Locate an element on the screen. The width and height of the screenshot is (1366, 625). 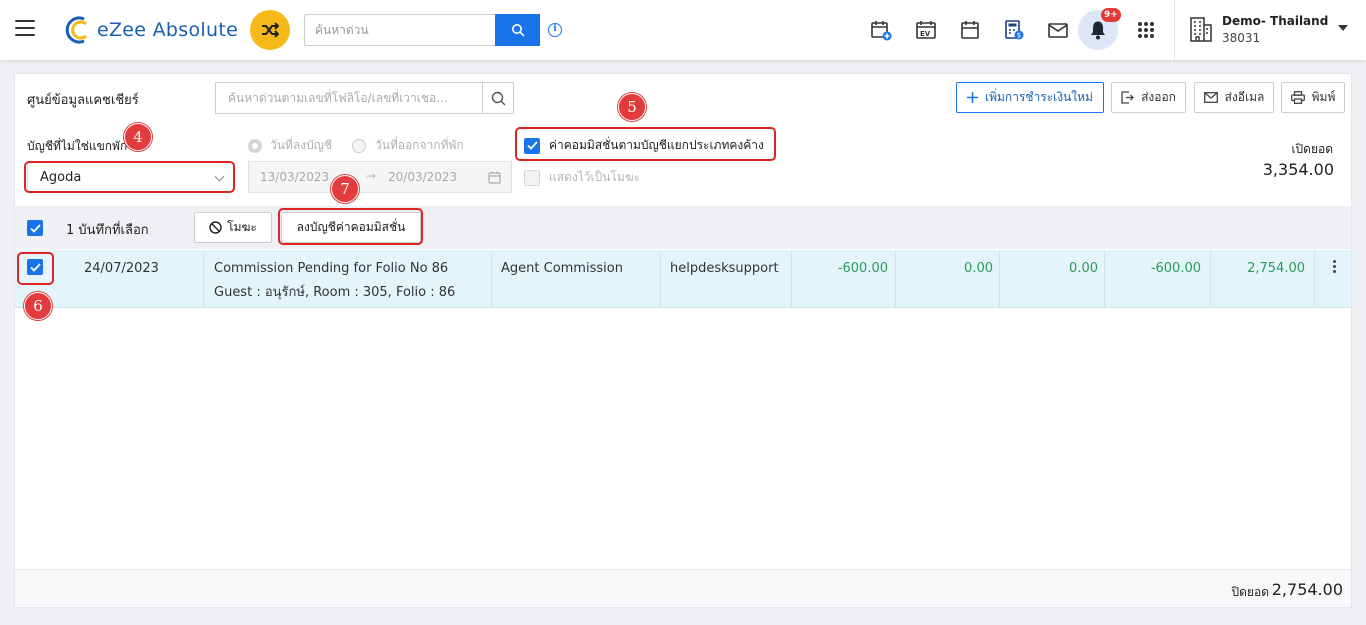
date-from: 13/03/2023 is located at coordinates (295, 177).